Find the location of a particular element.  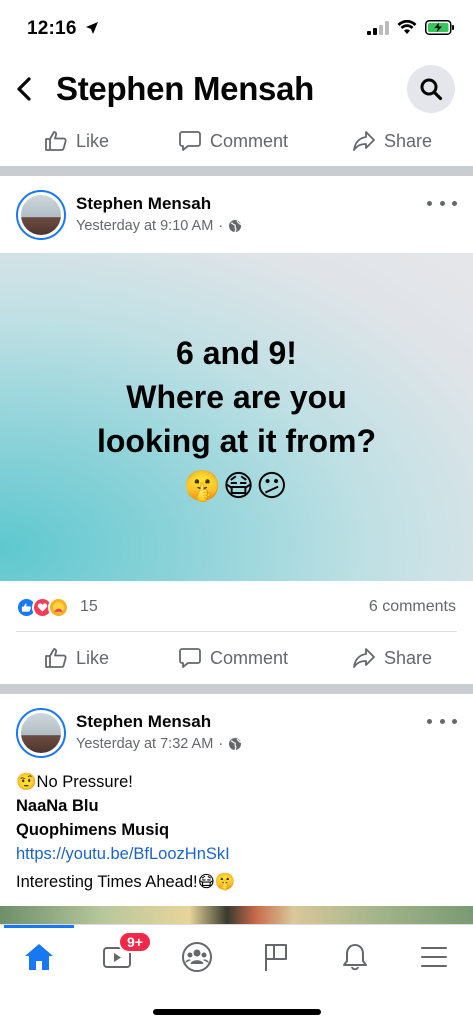

hamburger-menu-icon is located at coordinates (434, 957).